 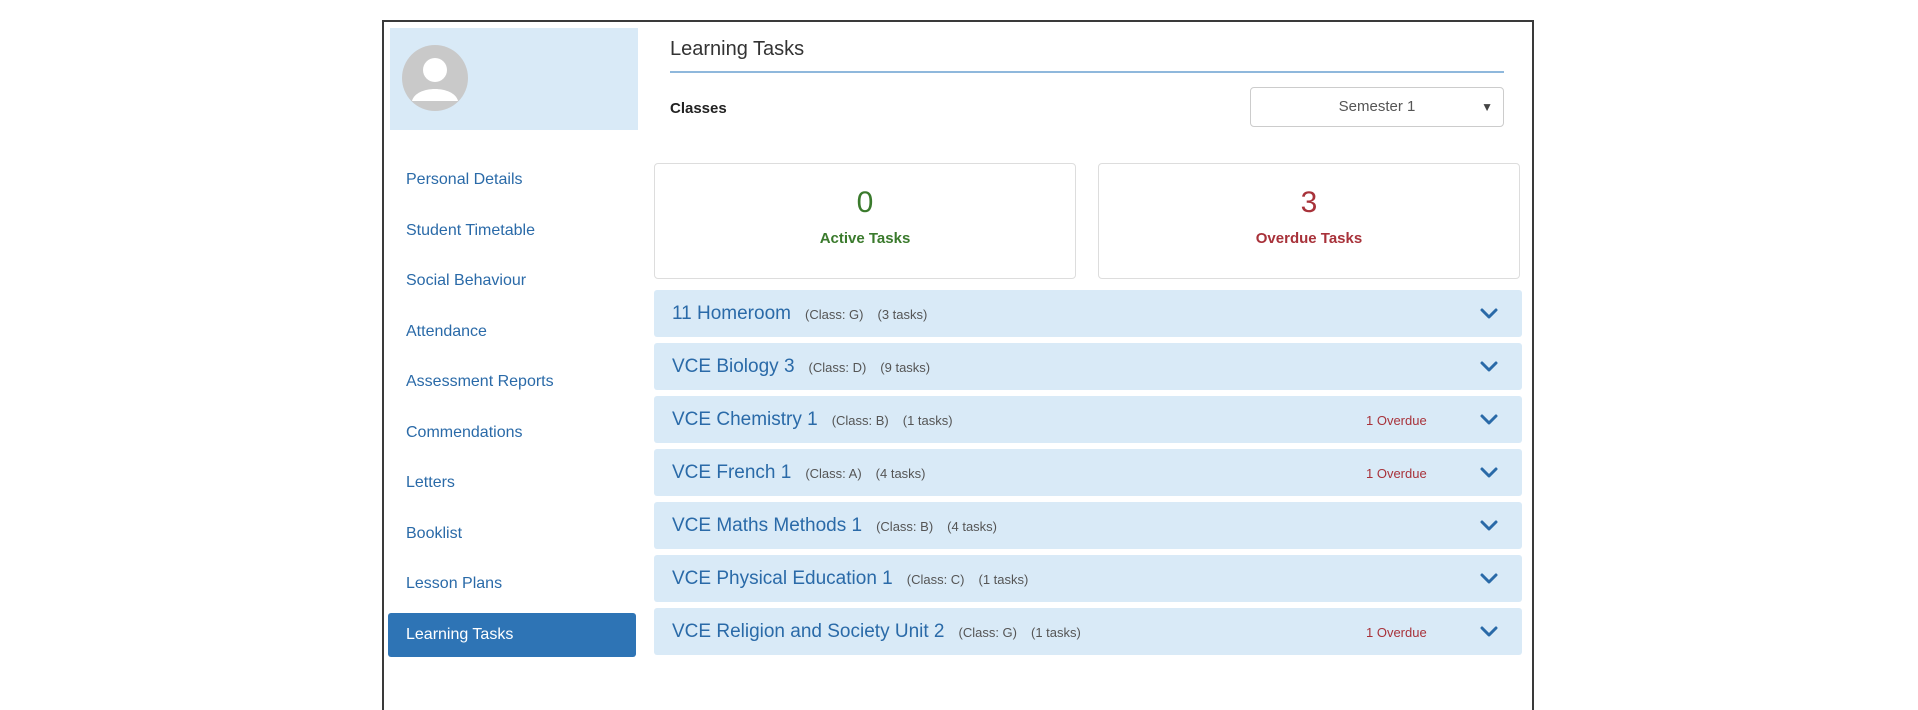 What do you see at coordinates (837, 367) in the screenshot?
I see `class-code: (Class: D)` at bounding box center [837, 367].